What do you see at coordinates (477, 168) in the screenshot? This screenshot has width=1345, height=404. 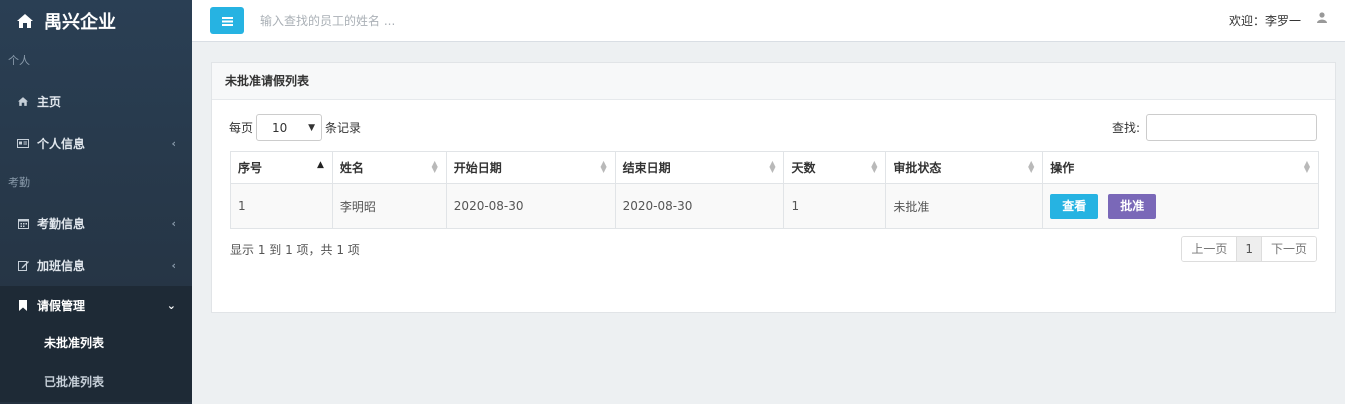 I see `column-label: 开始日期` at bounding box center [477, 168].